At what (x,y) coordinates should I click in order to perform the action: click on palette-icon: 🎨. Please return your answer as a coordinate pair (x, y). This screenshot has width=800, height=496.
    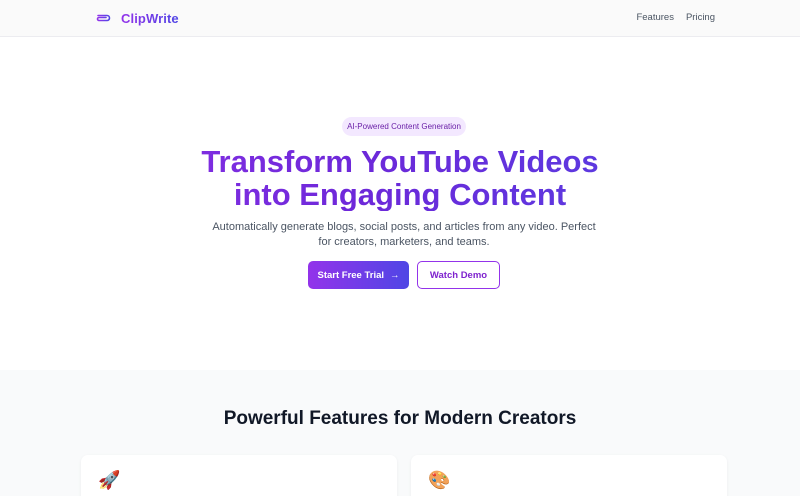
    Looking at the image, I should click on (439, 480).